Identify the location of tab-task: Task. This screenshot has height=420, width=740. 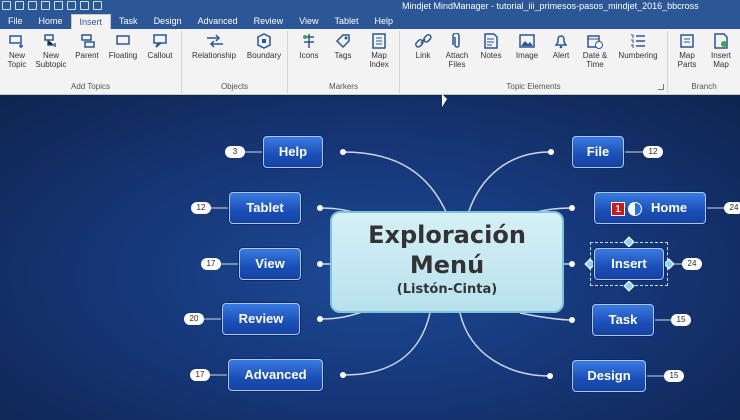
(128, 21).